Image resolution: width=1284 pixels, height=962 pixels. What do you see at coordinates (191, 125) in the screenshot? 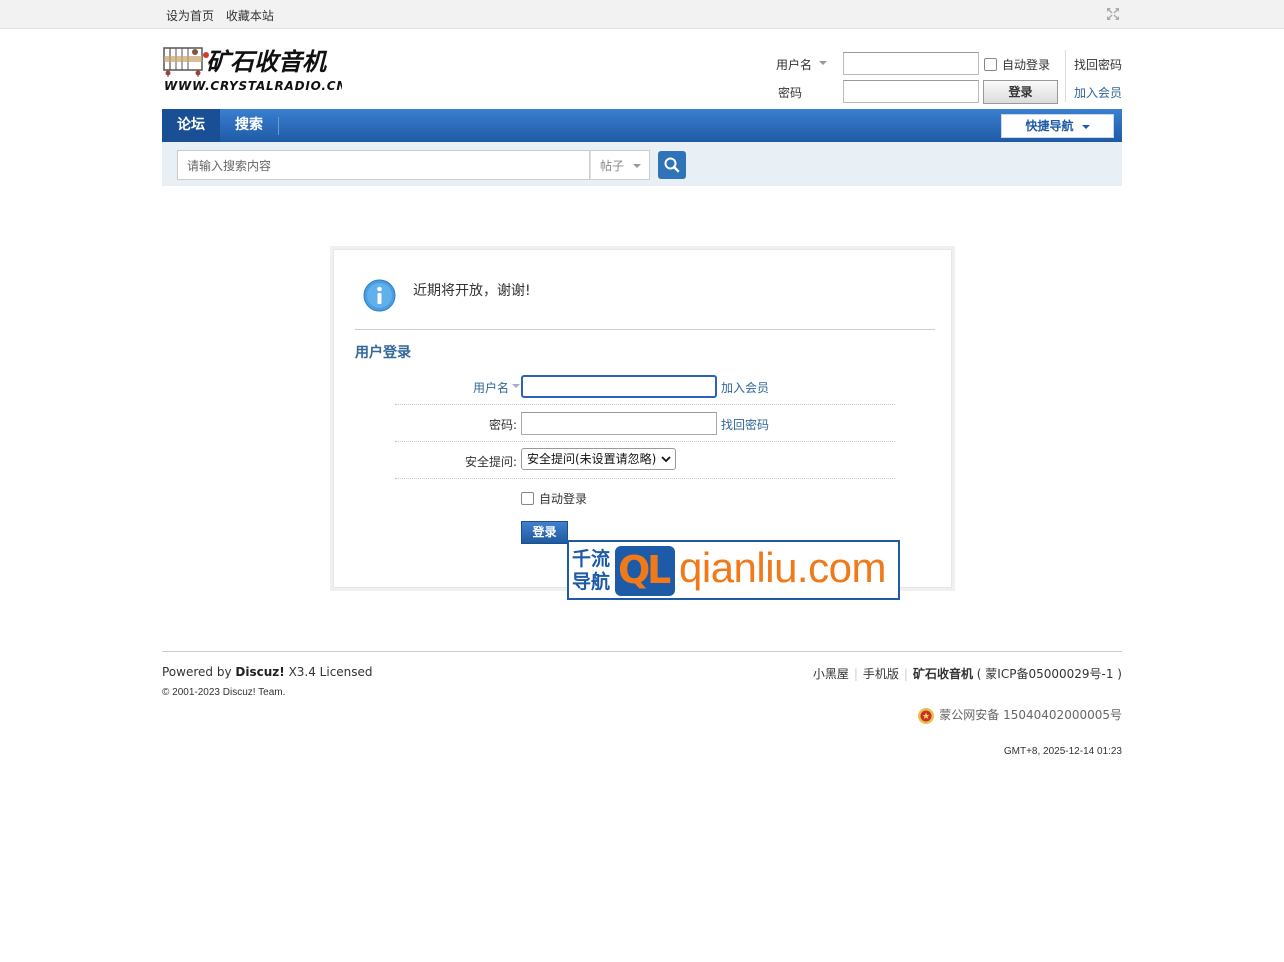
I see `tab-forum: 论坛` at bounding box center [191, 125].